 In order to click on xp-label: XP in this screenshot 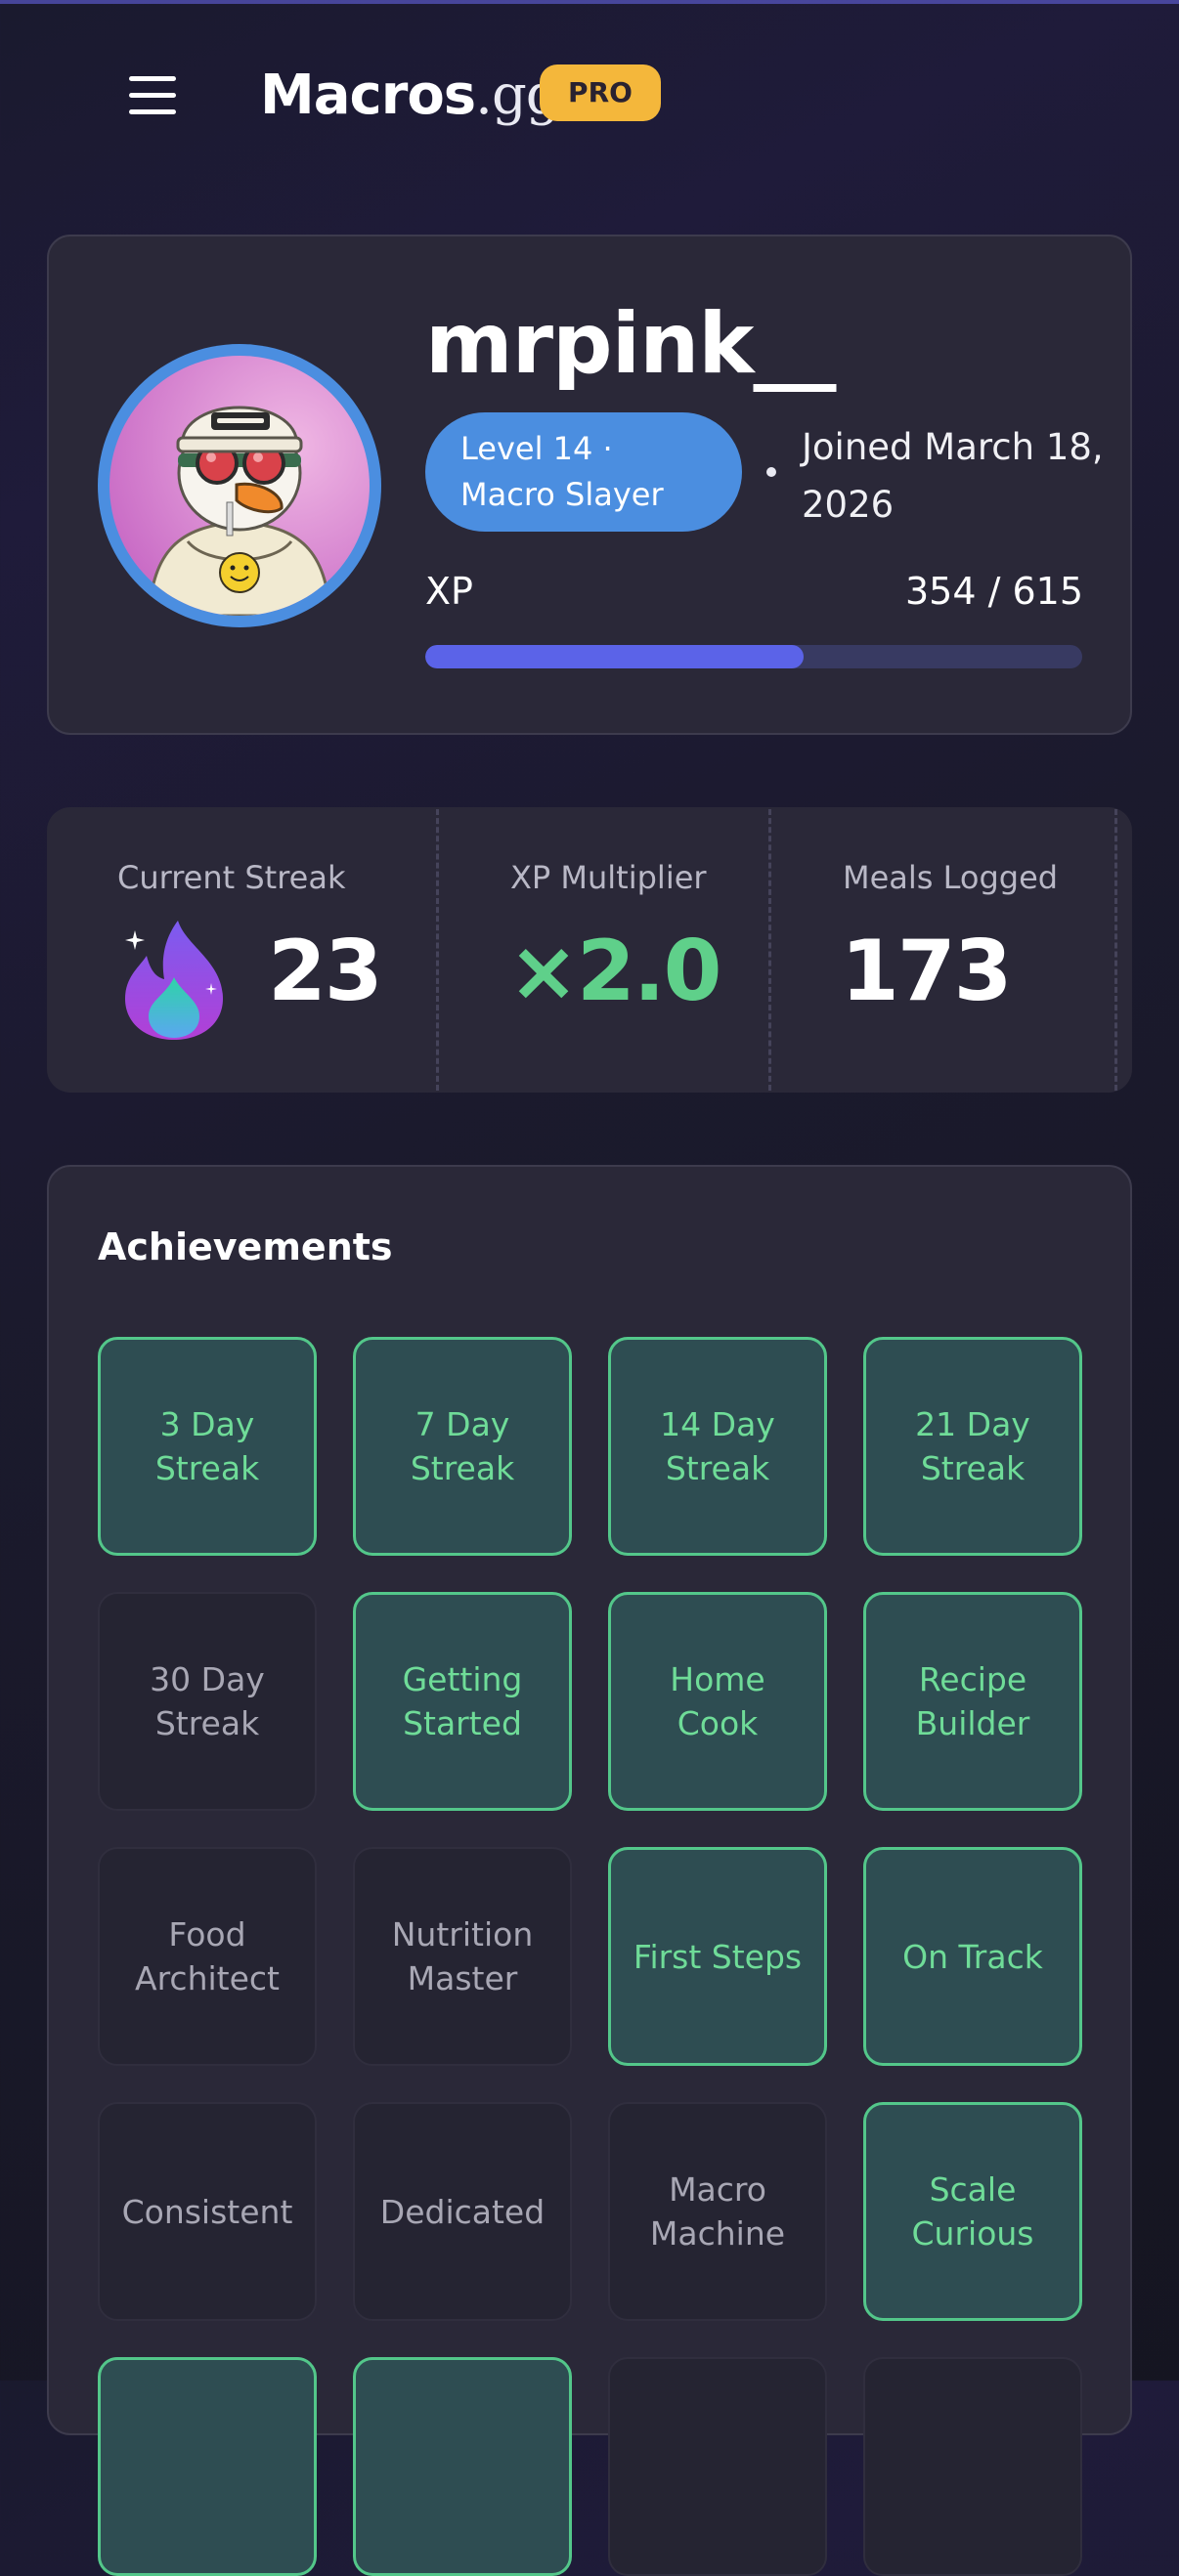, I will do `click(449, 591)`.